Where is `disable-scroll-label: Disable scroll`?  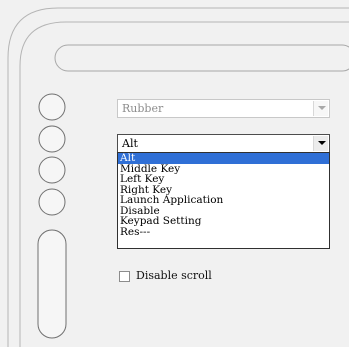 disable-scroll-label: Disable scroll is located at coordinates (174, 276).